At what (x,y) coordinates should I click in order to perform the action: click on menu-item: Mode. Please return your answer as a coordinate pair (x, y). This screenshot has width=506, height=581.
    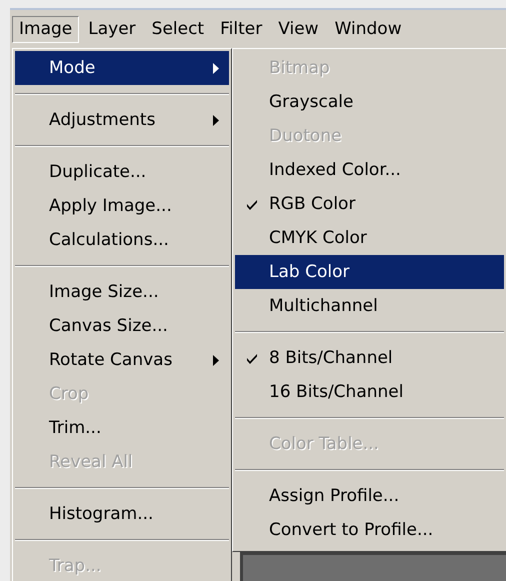
    Looking at the image, I should click on (122, 68).